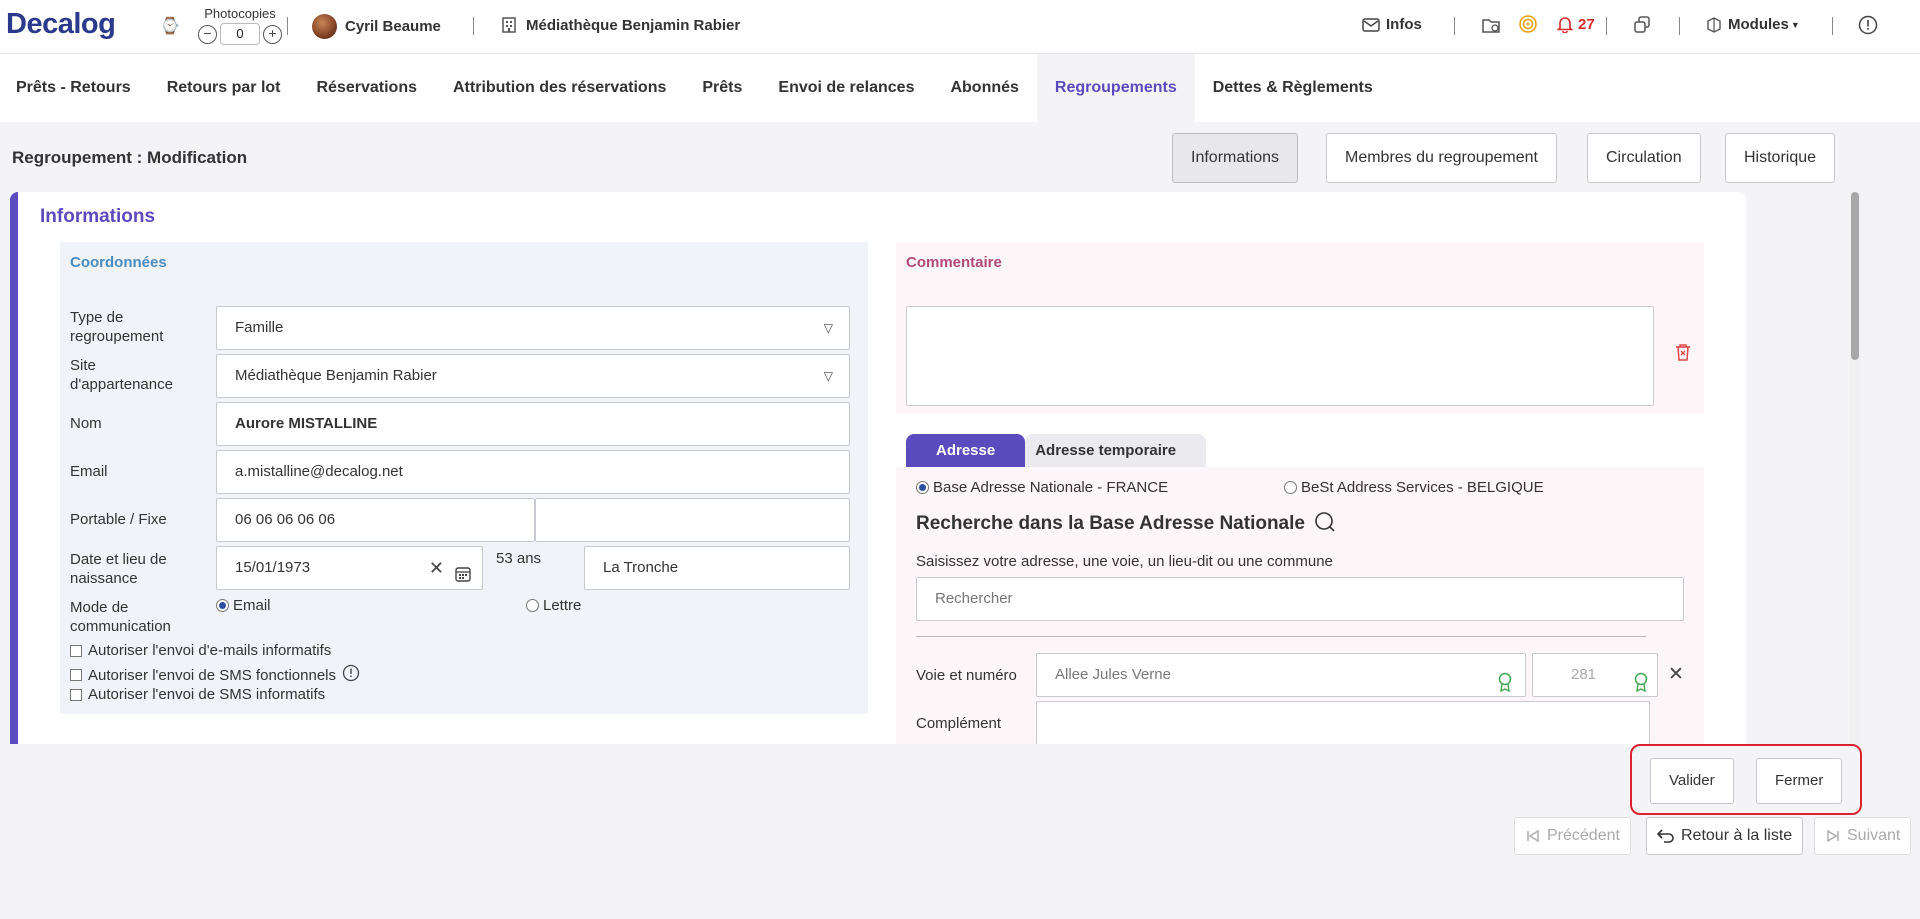 The height and width of the screenshot is (919, 1920). Describe the element at coordinates (463, 579) in the screenshot. I see `calendar-icon` at that location.